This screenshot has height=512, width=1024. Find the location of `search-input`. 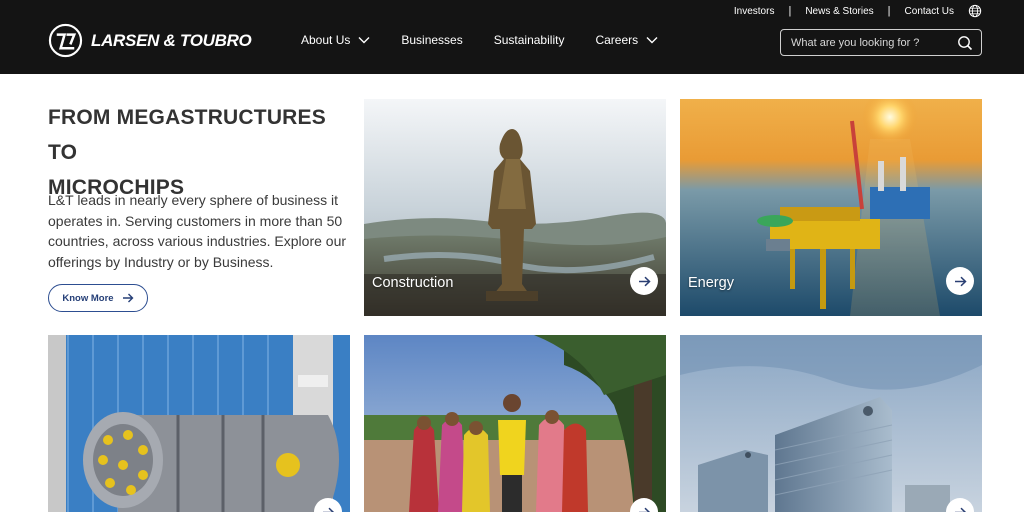

search-input is located at coordinates (871, 42).